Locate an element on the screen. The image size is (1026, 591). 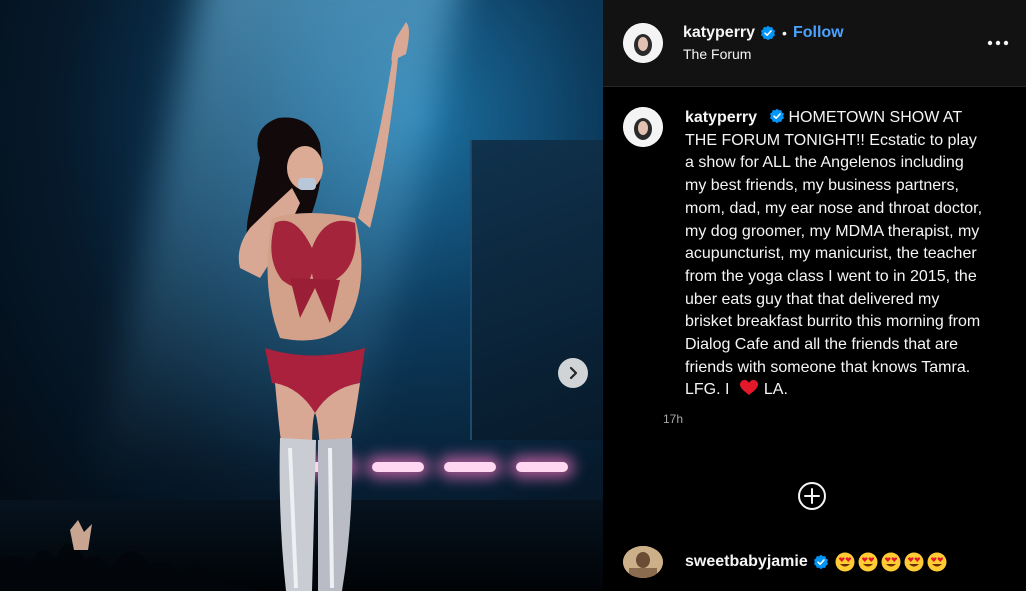
comment-item: sweetbabyjamie is located at coordinates (785, 562).